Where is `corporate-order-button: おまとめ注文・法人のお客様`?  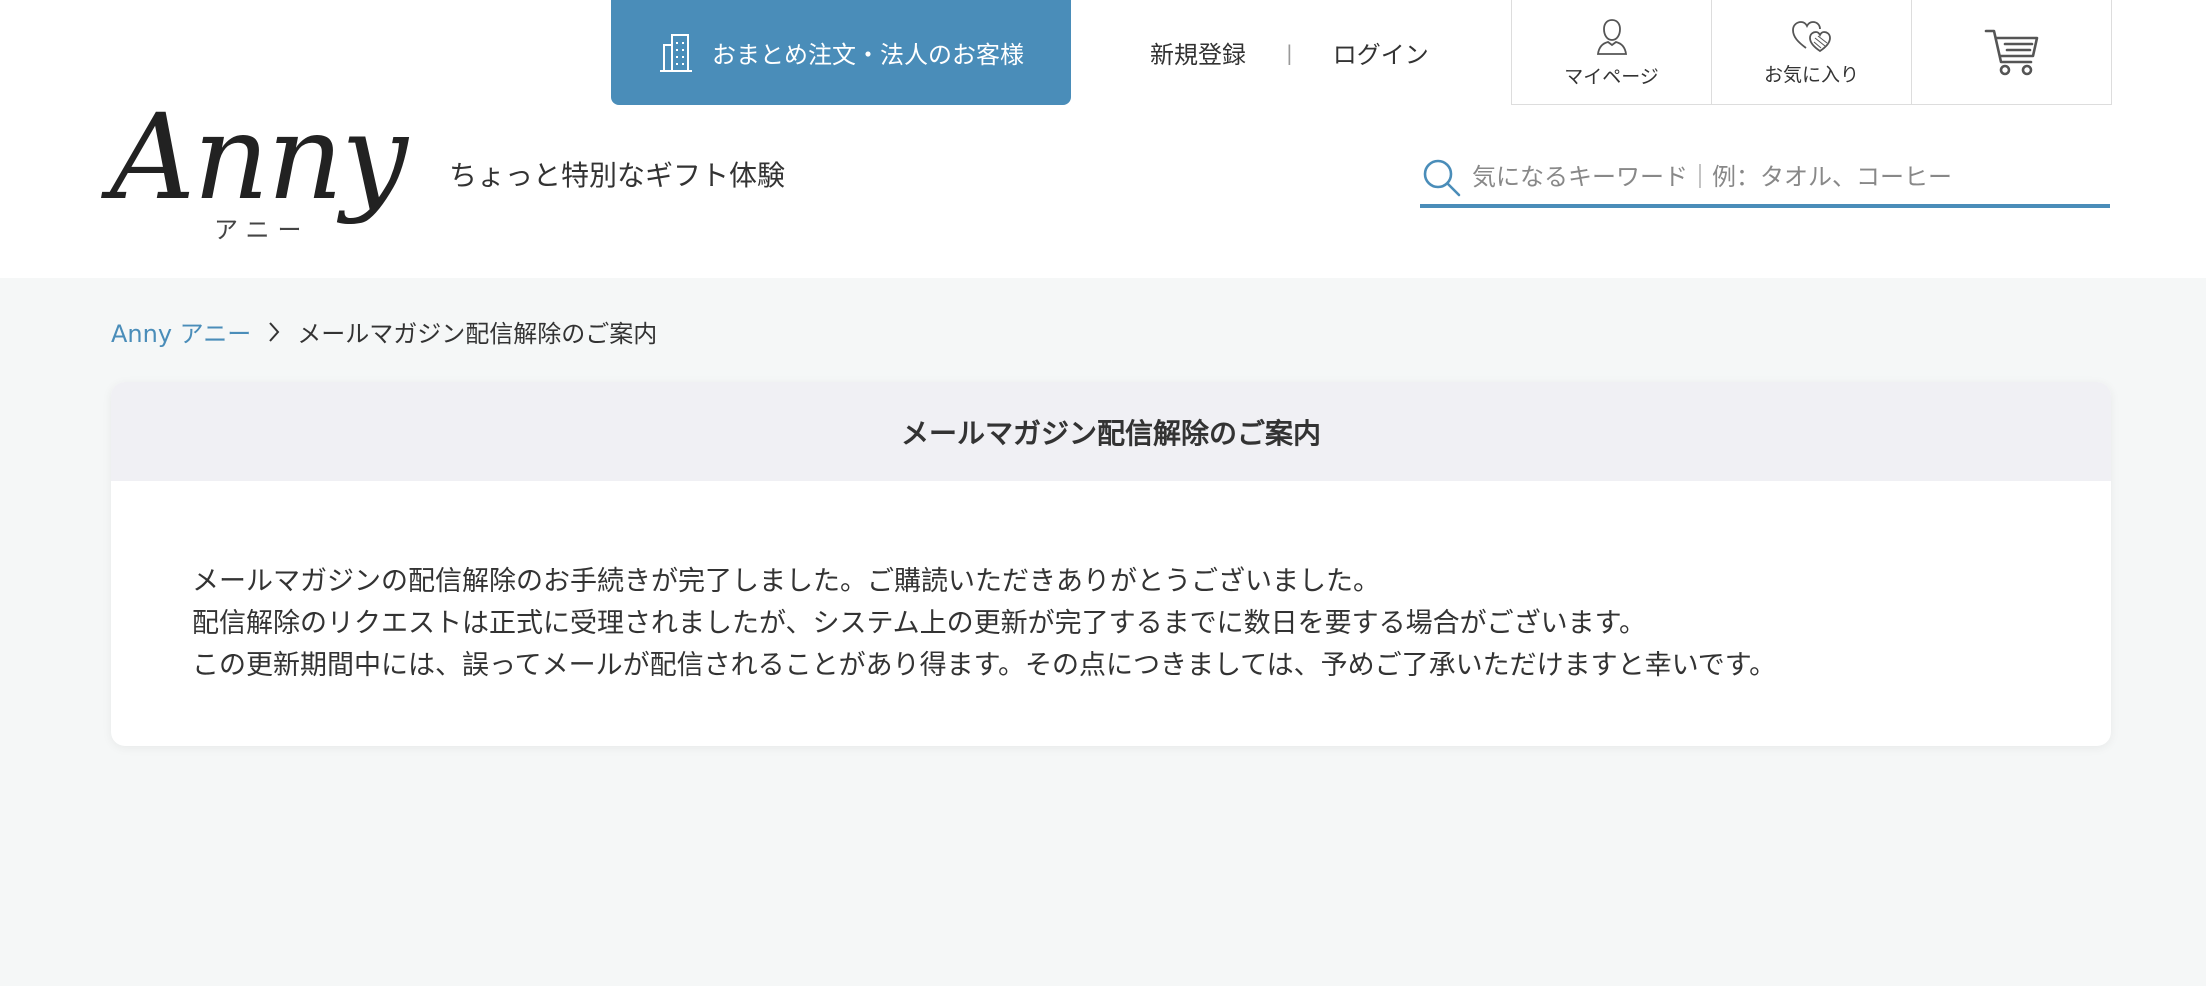
corporate-order-button: おまとめ注文・法人のお客様 is located at coordinates (841, 52).